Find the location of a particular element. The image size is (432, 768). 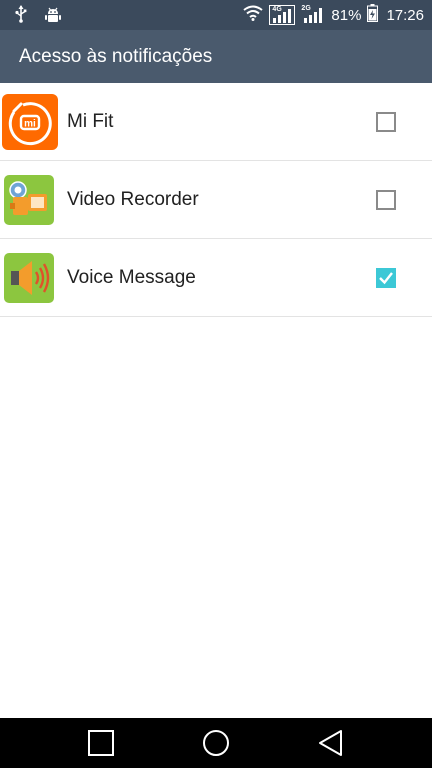

wifi-icon is located at coordinates (253, 15).